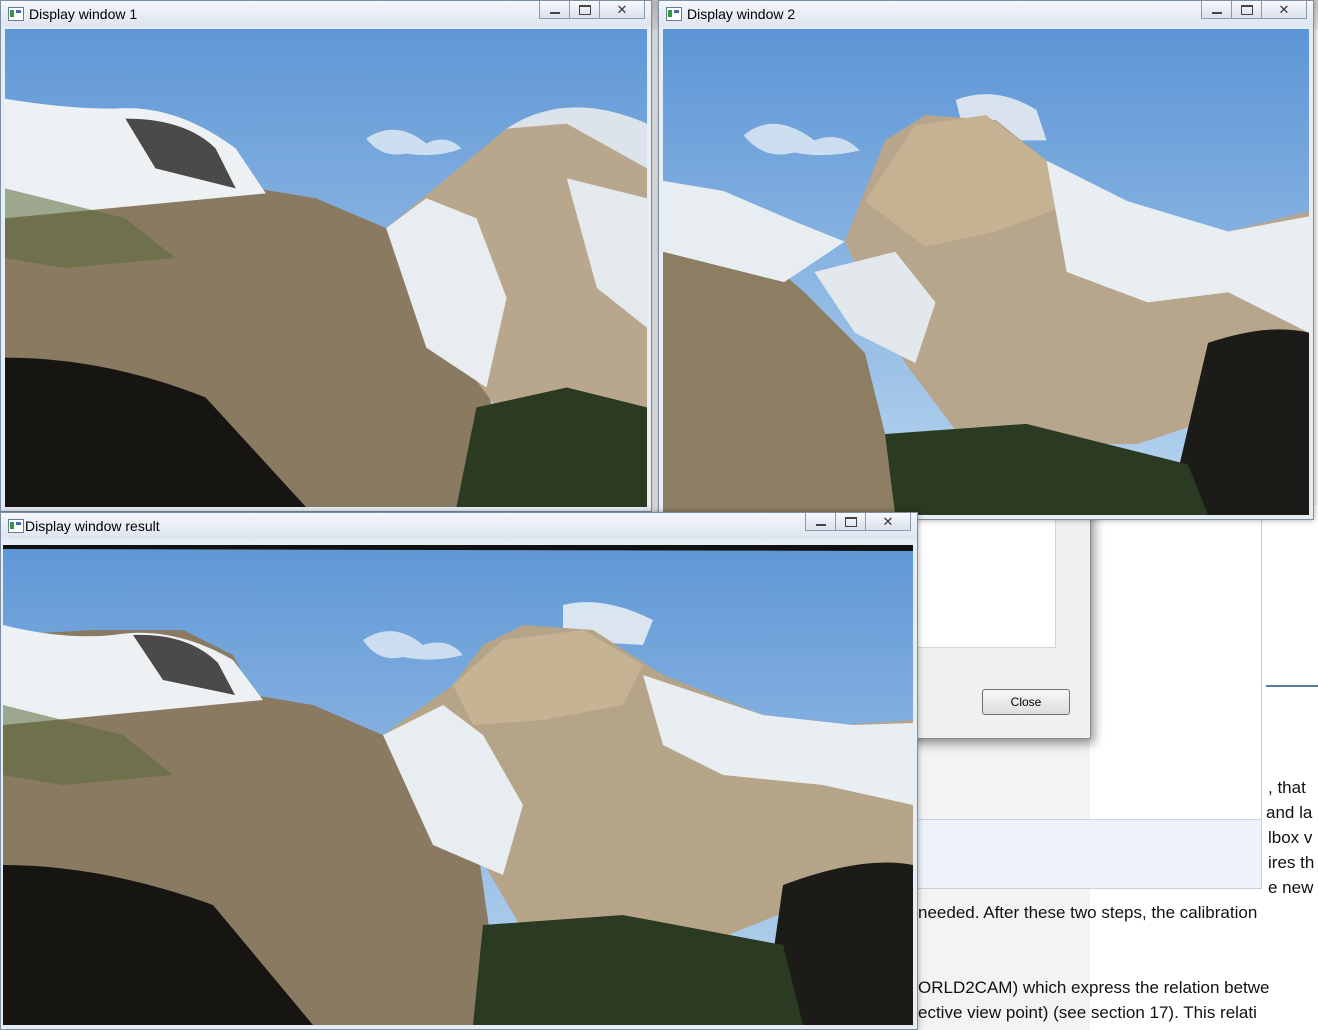 The width and height of the screenshot is (1318, 1030). What do you see at coordinates (1289, 812) in the screenshot?
I see `doc-text-line: and la` at bounding box center [1289, 812].